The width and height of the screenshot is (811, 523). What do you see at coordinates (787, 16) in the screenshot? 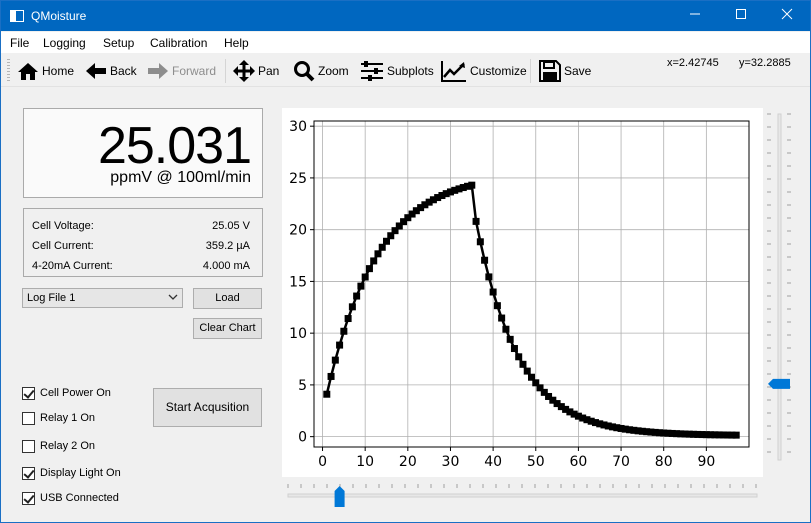
I see `close-button` at bounding box center [787, 16].